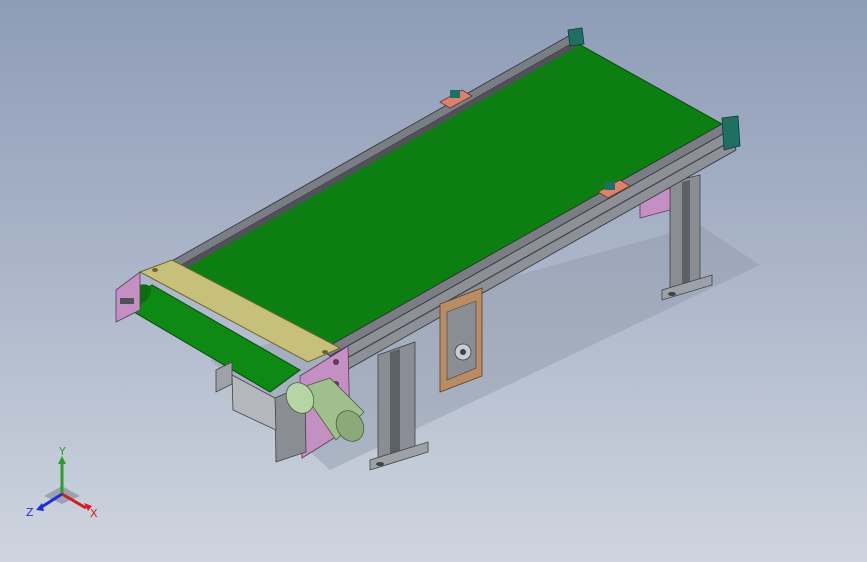 The height and width of the screenshot is (562, 867). I want to click on x-axis-label: X, so click(94, 513).